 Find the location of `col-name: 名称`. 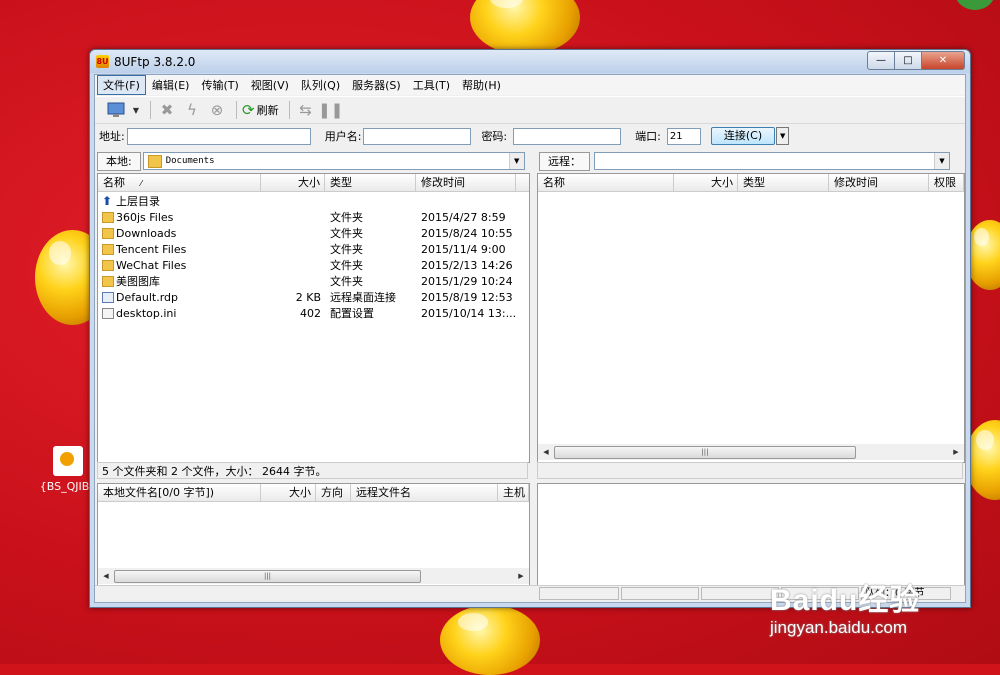

col-name: 名称 is located at coordinates (606, 182).